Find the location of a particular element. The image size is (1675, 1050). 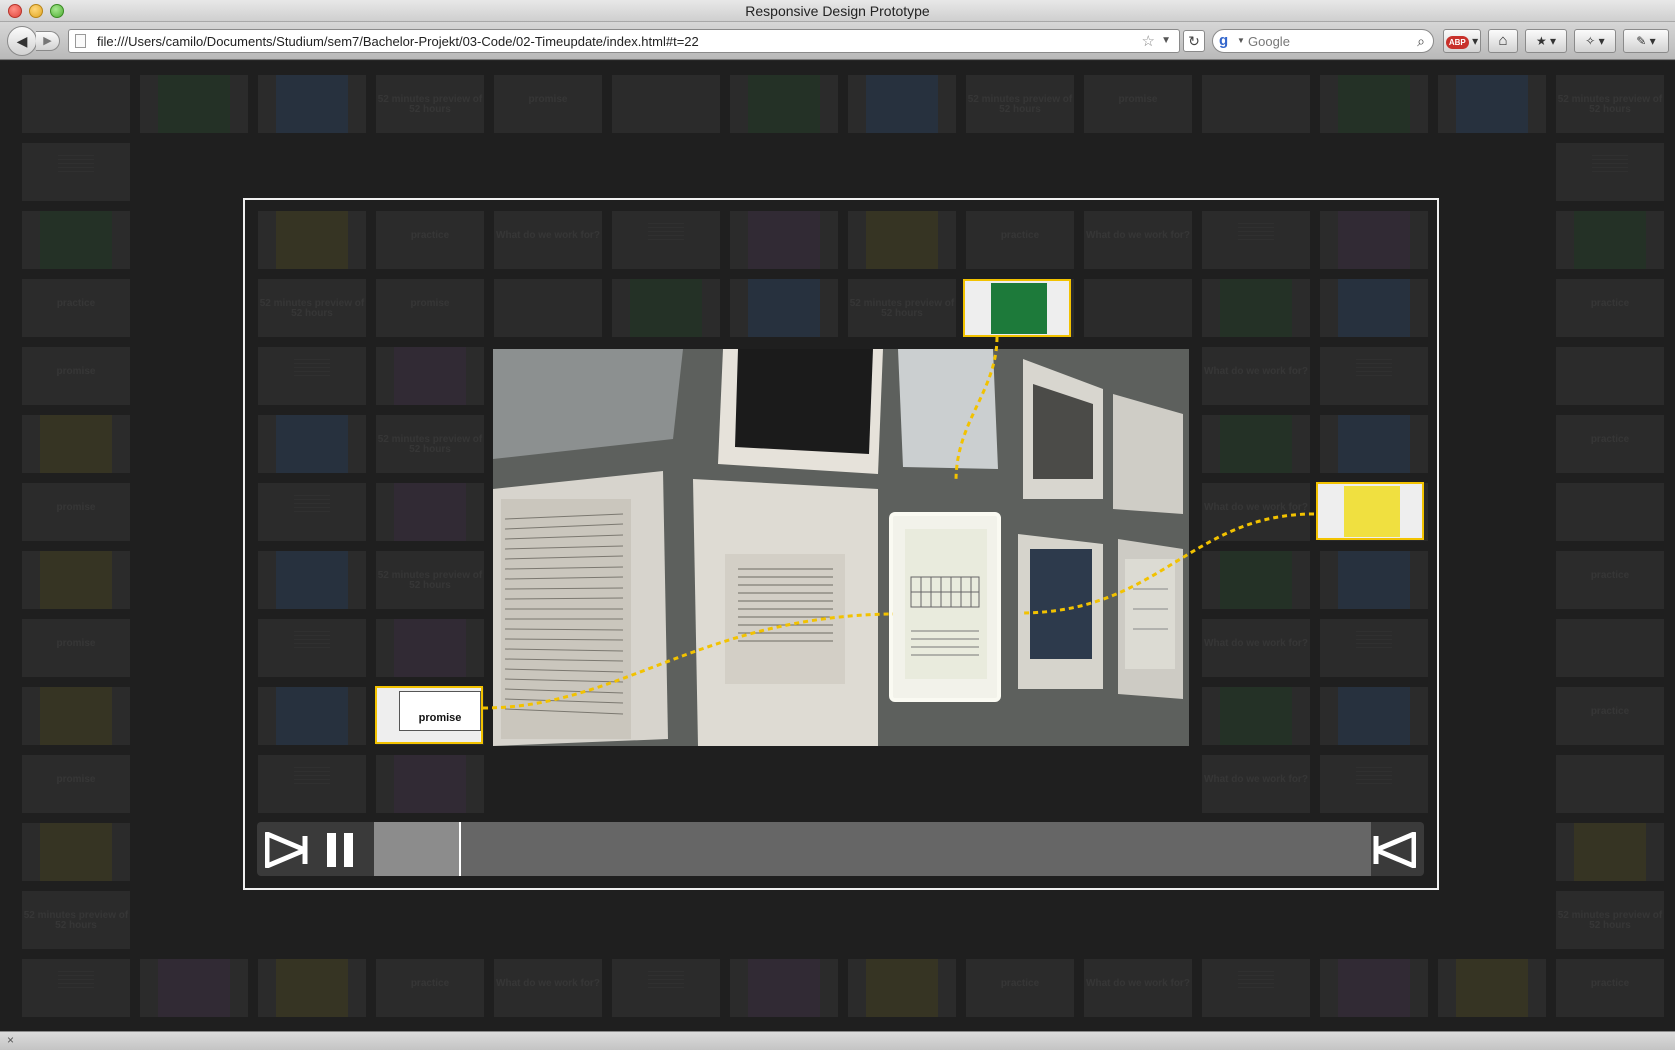

google-icon: g is located at coordinates (1224, 40).